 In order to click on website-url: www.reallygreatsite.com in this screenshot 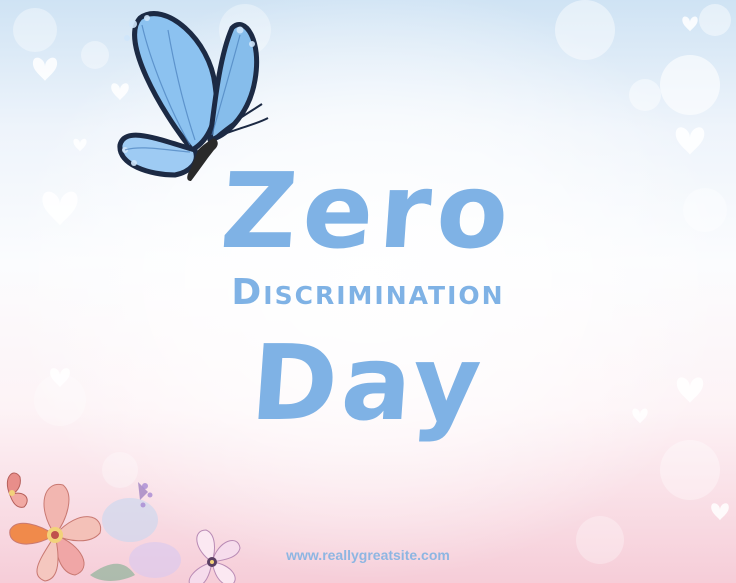, I will do `click(368, 555)`.